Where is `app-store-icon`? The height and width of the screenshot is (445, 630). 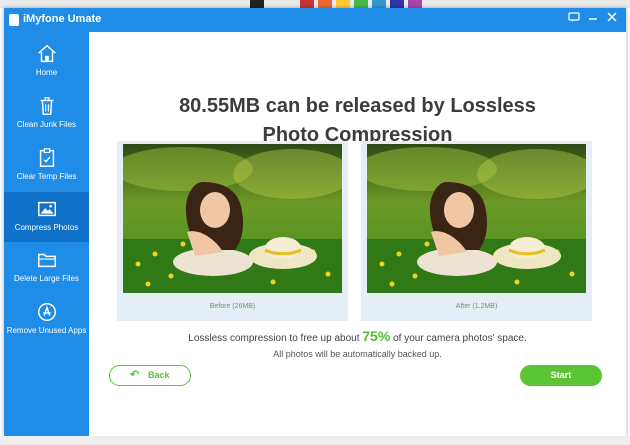 app-store-icon is located at coordinates (46, 312).